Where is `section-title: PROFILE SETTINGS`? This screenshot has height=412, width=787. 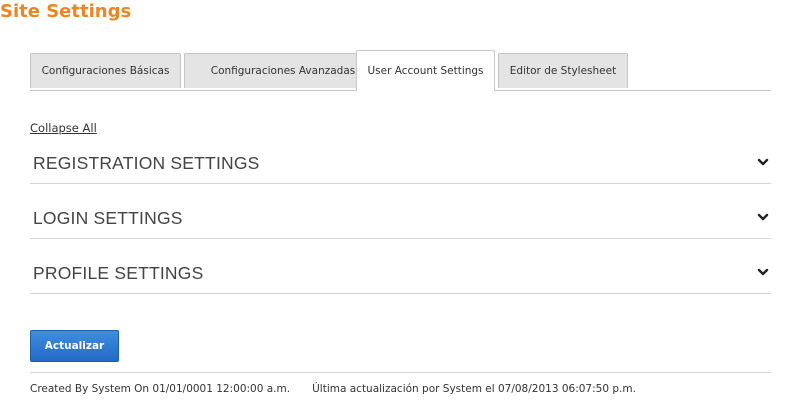
section-title: PROFILE SETTINGS is located at coordinates (118, 273).